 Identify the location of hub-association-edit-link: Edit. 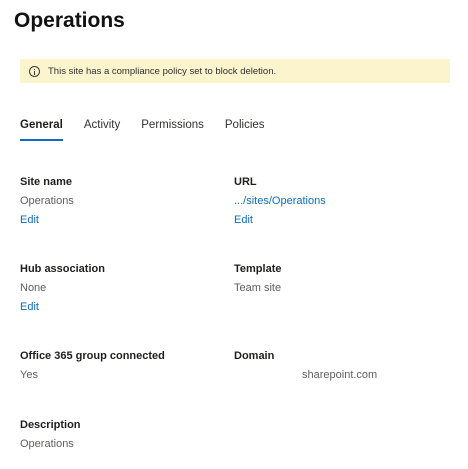
(29, 307).